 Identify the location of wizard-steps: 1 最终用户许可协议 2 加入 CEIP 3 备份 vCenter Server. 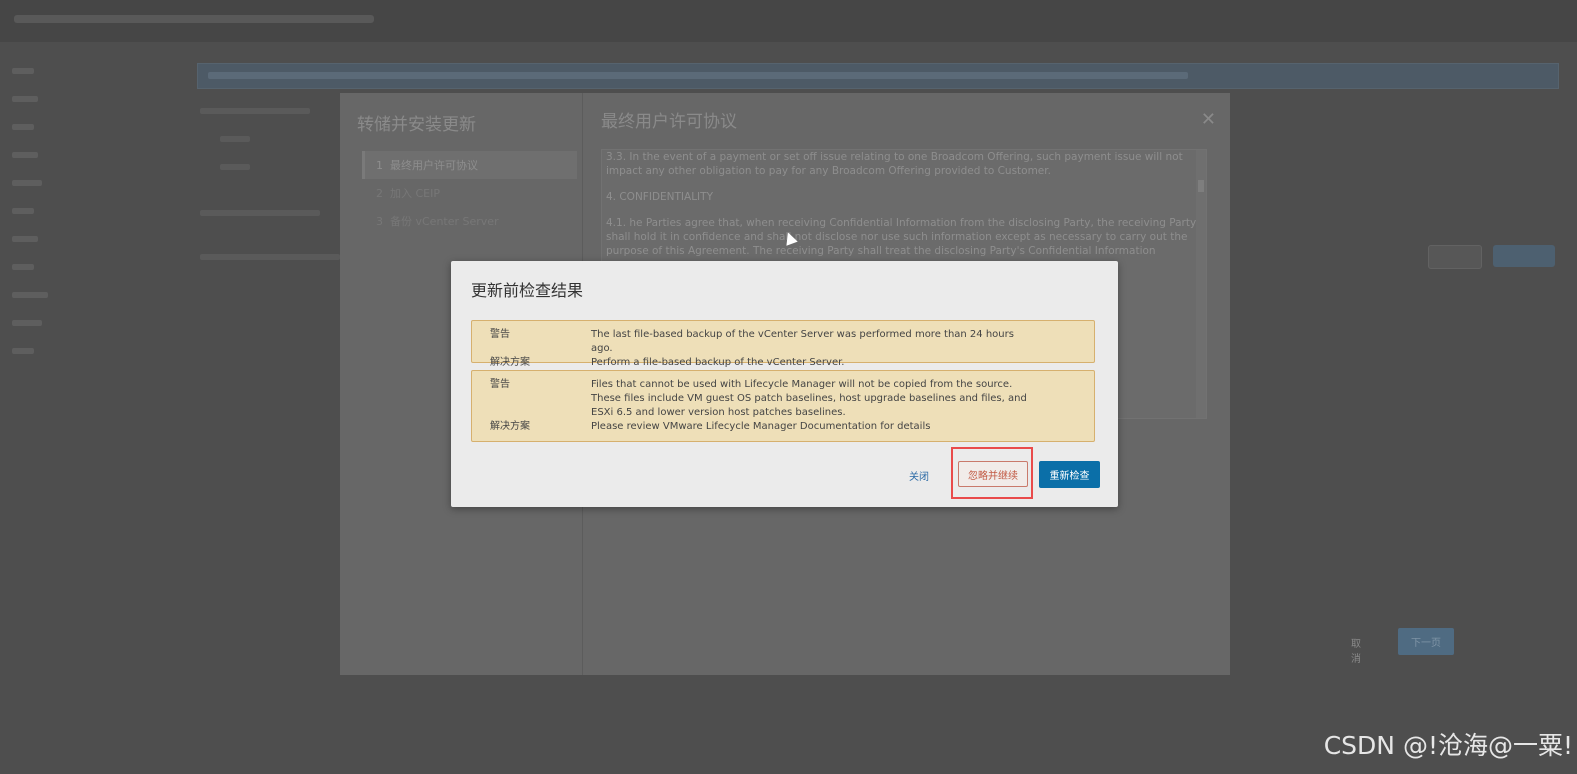
(469, 193).